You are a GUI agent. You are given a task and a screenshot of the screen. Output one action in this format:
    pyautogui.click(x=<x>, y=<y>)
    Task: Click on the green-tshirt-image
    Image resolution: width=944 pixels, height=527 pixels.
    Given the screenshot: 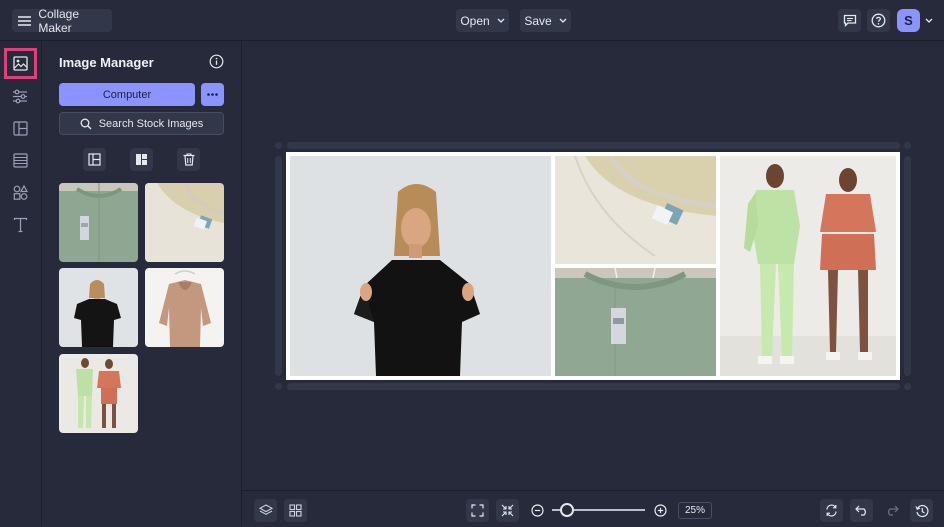 What is the action you would take?
    pyautogui.click(x=98, y=222)
    